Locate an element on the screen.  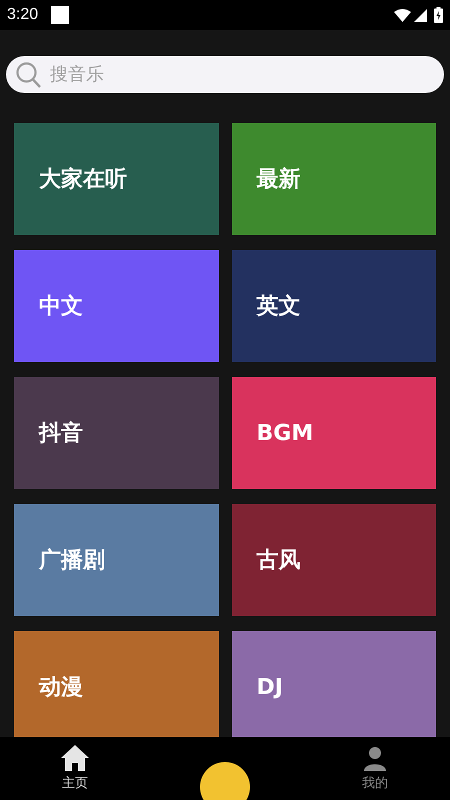
category-label: DJ is located at coordinates (269, 688).